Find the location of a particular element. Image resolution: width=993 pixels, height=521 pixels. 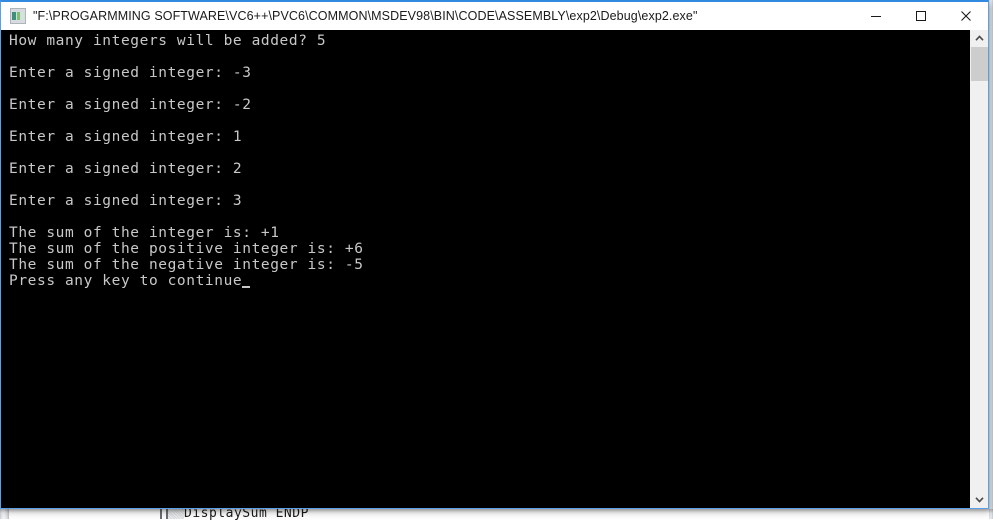

window-controls is located at coordinates (920, 16).